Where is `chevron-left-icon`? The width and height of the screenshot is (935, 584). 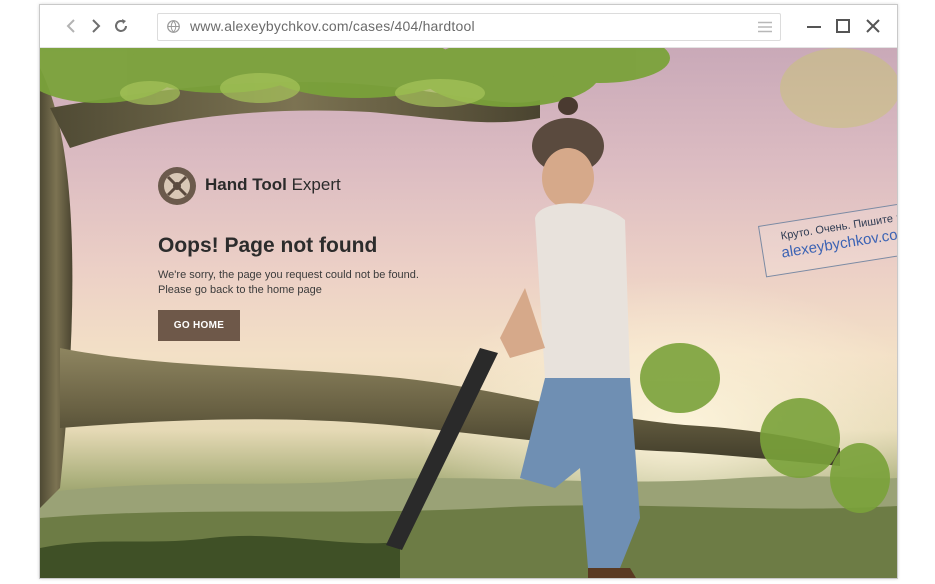
chevron-left-icon is located at coordinates (72, 26).